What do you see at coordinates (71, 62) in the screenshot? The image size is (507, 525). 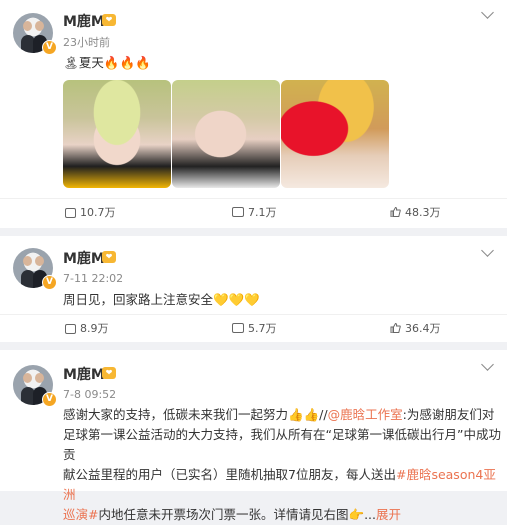 I see `island-emoji: 🏝` at bounding box center [71, 62].